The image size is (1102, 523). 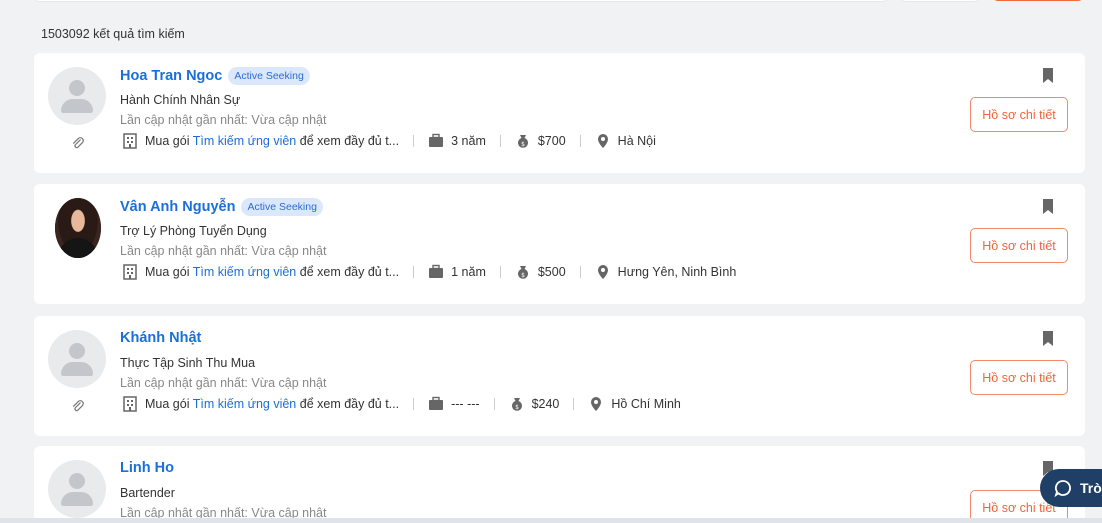 What do you see at coordinates (177, 207) in the screenshot?
I see `candidate-name: Vân Anh Nguyễn` at bounding box center [177, 207].